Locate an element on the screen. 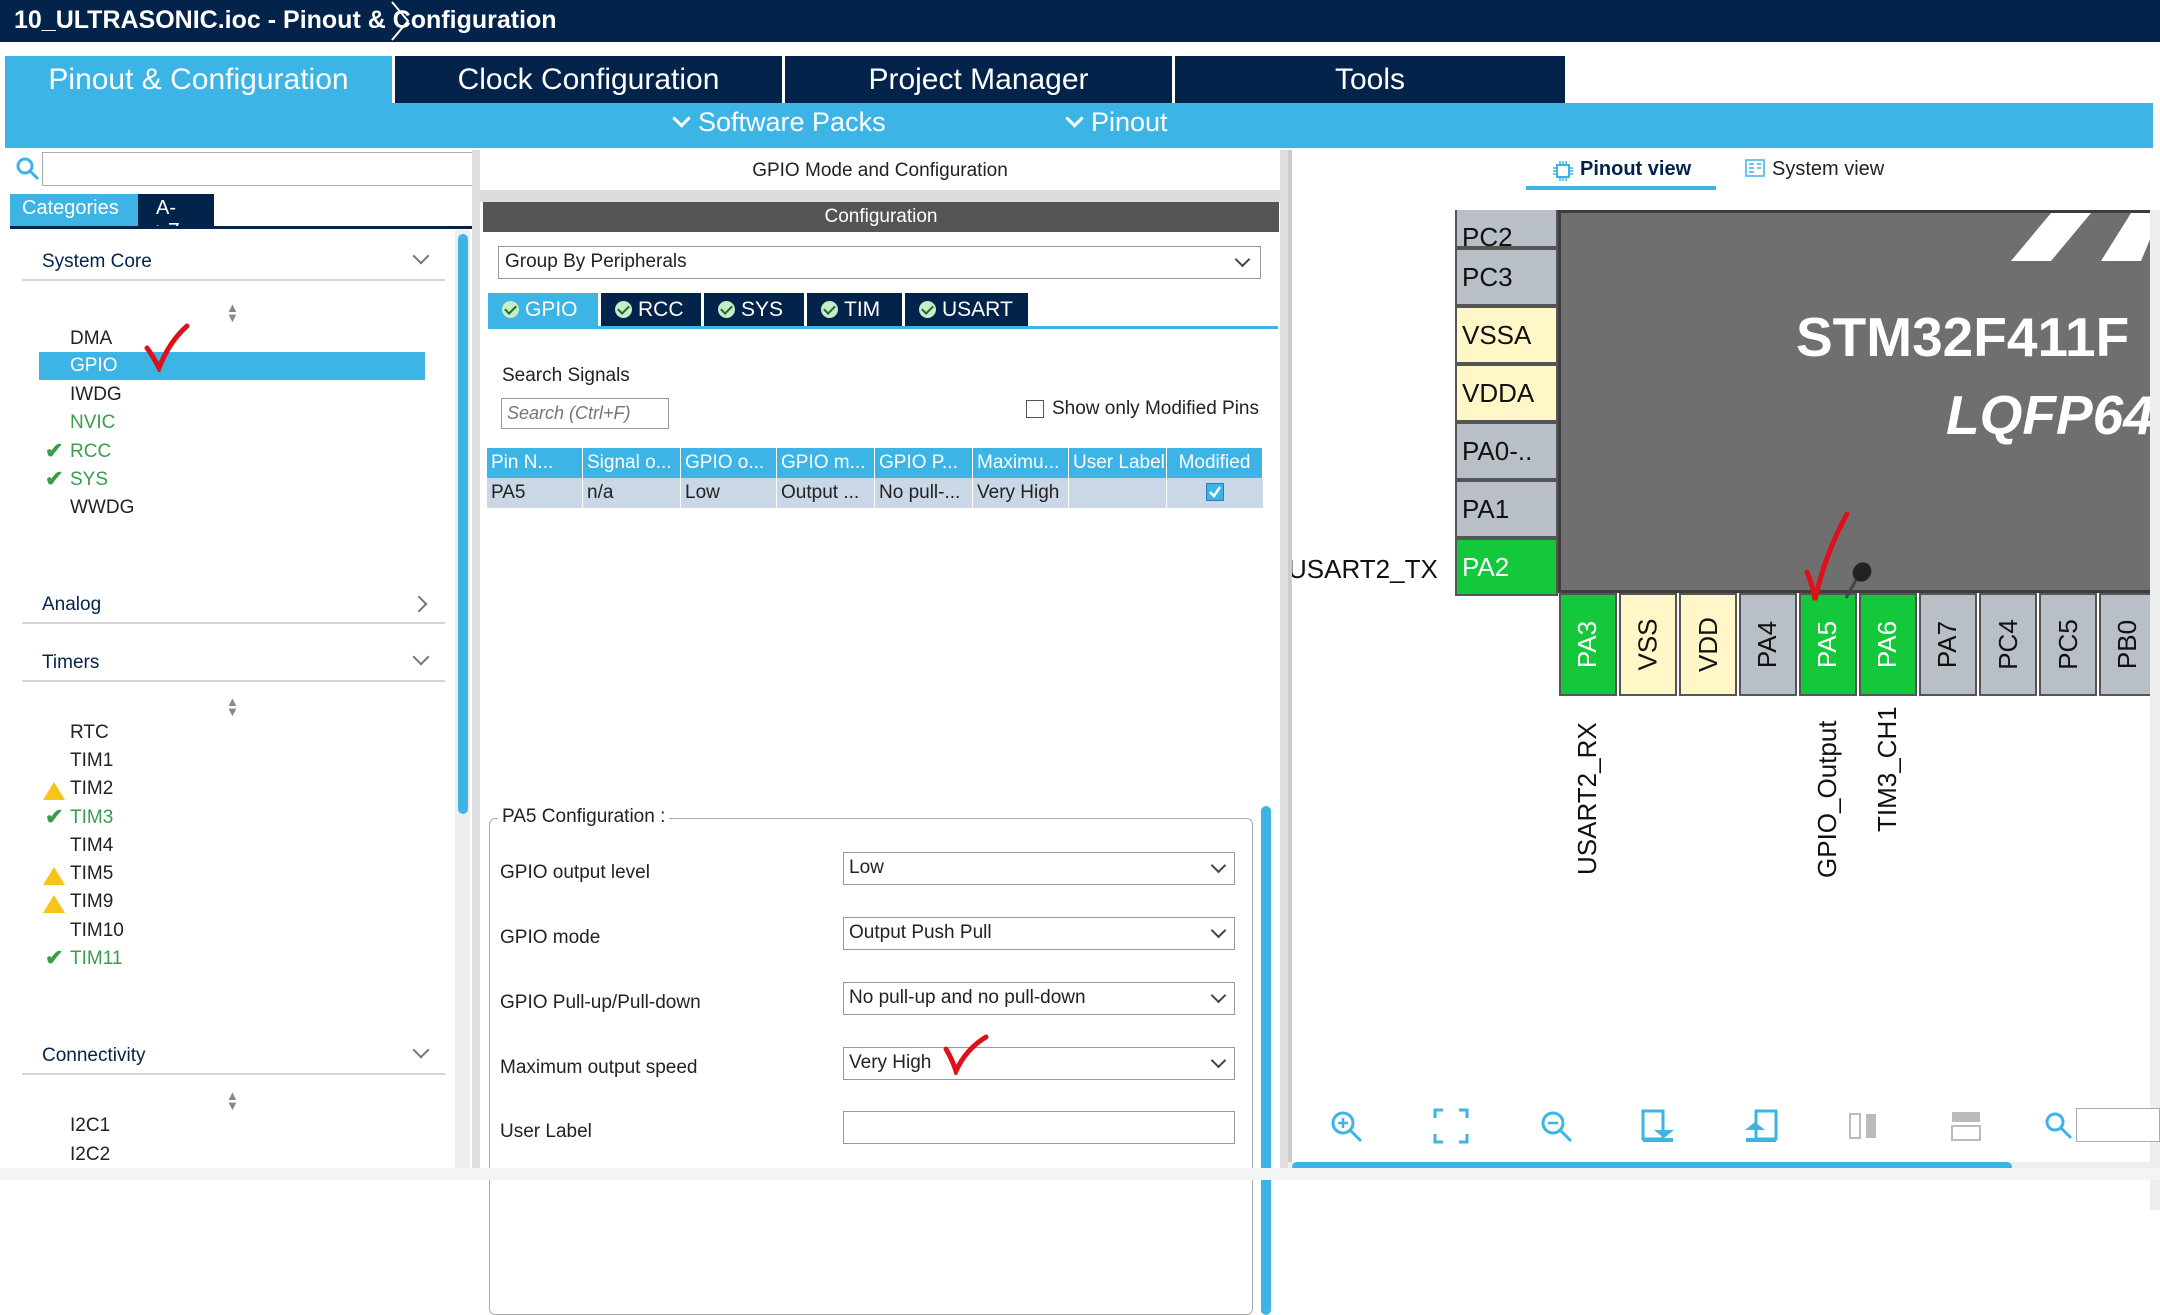  pin-vdda: VDDA is located at coordinates (1506, 393).